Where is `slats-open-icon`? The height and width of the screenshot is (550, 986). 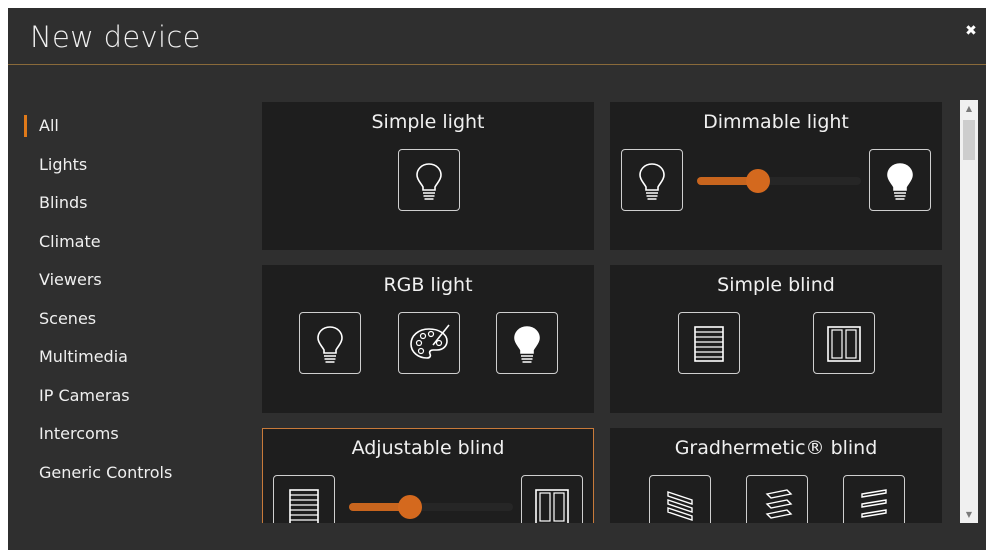 slats-open-icon is located at coordinates (874, 499).